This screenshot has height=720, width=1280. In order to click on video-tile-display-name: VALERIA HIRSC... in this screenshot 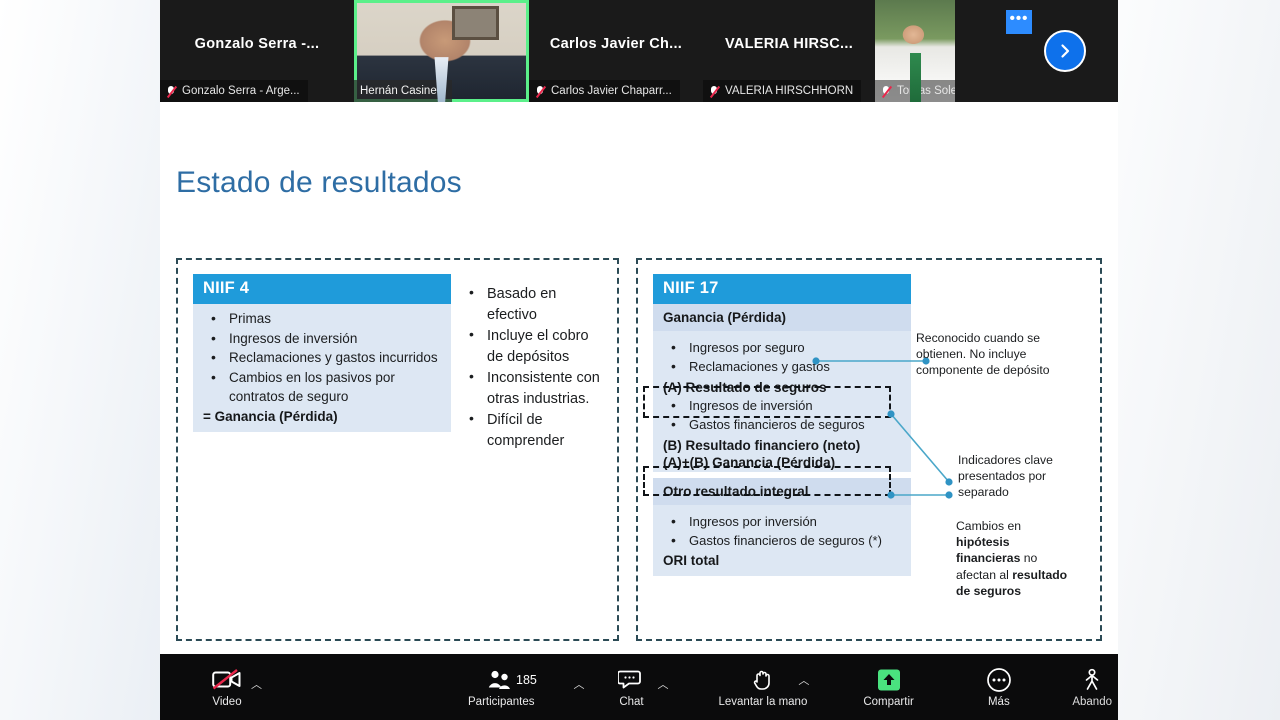, I will do `click(789, 44)`.